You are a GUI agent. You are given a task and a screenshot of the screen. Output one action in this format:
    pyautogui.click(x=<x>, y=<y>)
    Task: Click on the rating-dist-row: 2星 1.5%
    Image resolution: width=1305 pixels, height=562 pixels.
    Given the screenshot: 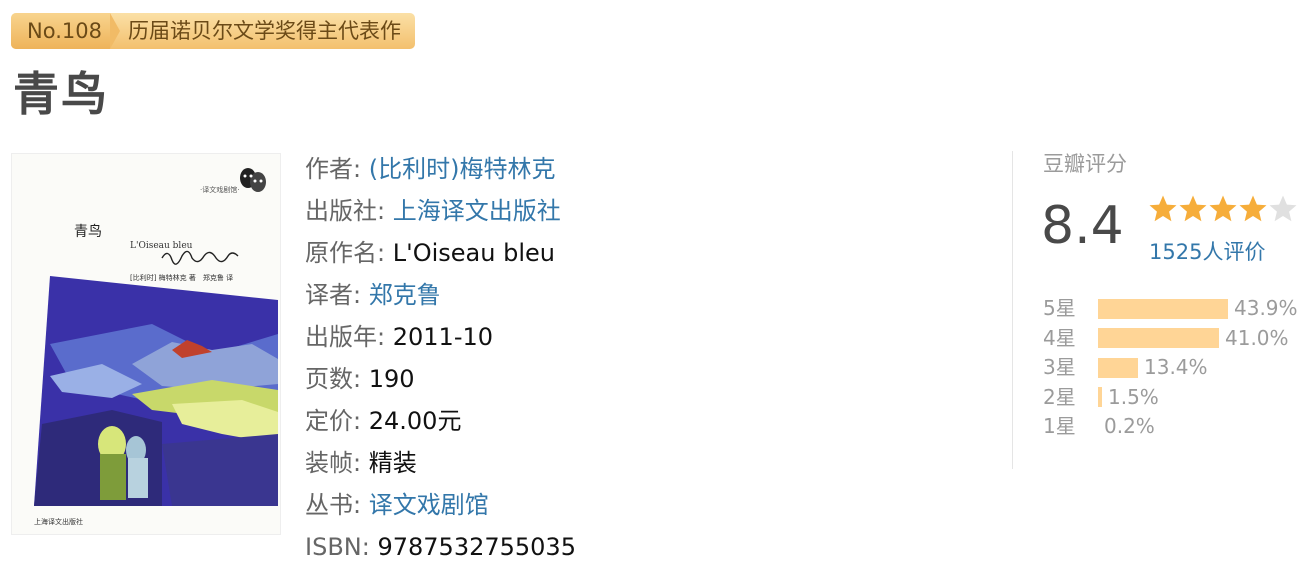 What is the action you would take?
    pyautogui.click(x=1170, y=398)
    